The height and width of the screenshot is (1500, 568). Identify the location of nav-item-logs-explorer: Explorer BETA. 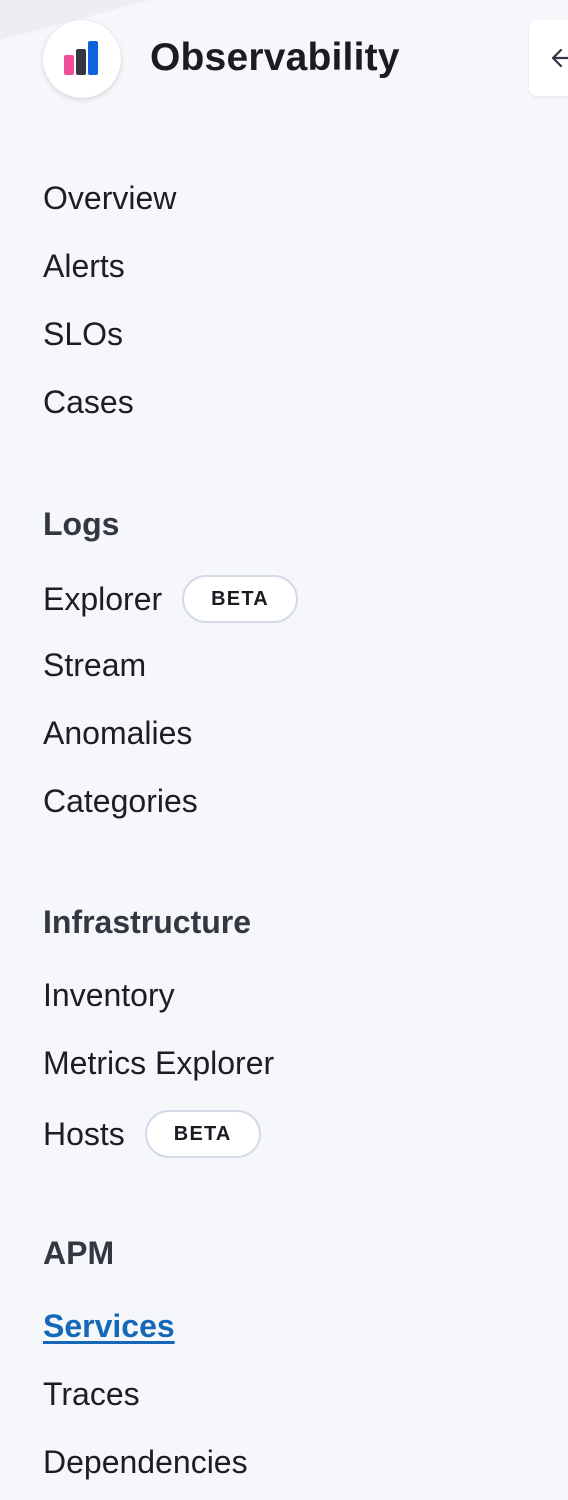
(170, 599).